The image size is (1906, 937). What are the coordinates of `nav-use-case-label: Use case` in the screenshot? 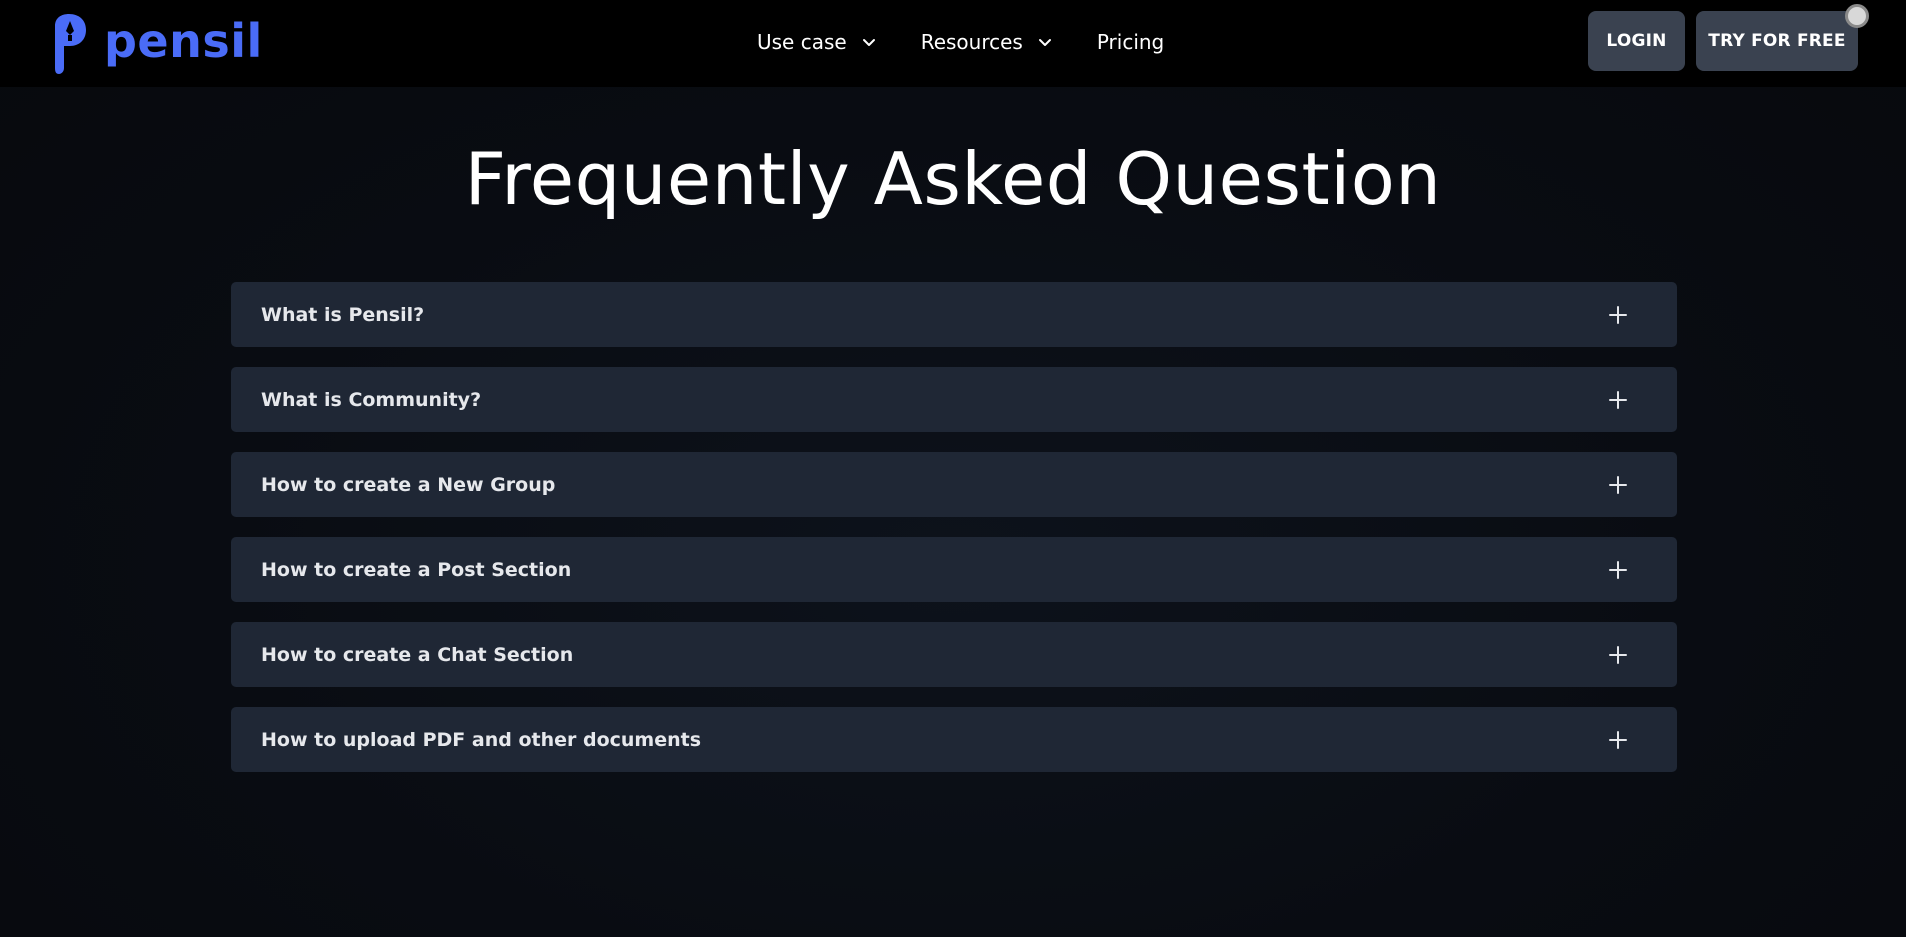 It's located at (802, 41).